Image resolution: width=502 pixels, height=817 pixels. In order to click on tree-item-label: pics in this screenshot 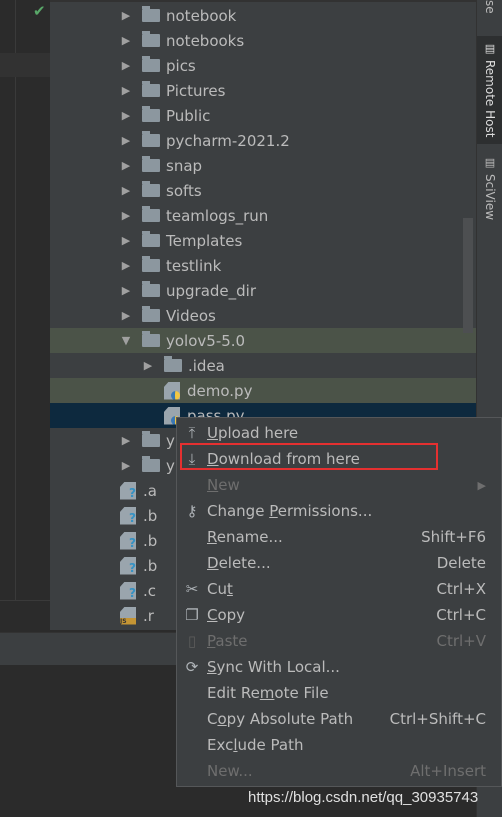, I will do `click(181, 65)`.